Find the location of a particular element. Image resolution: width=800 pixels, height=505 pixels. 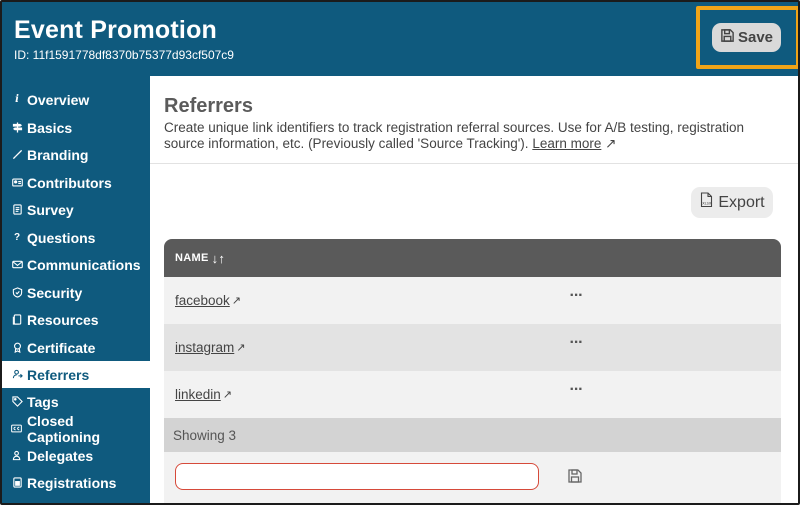

learn-more-link: Learn more is located at coordinates (566, 143).